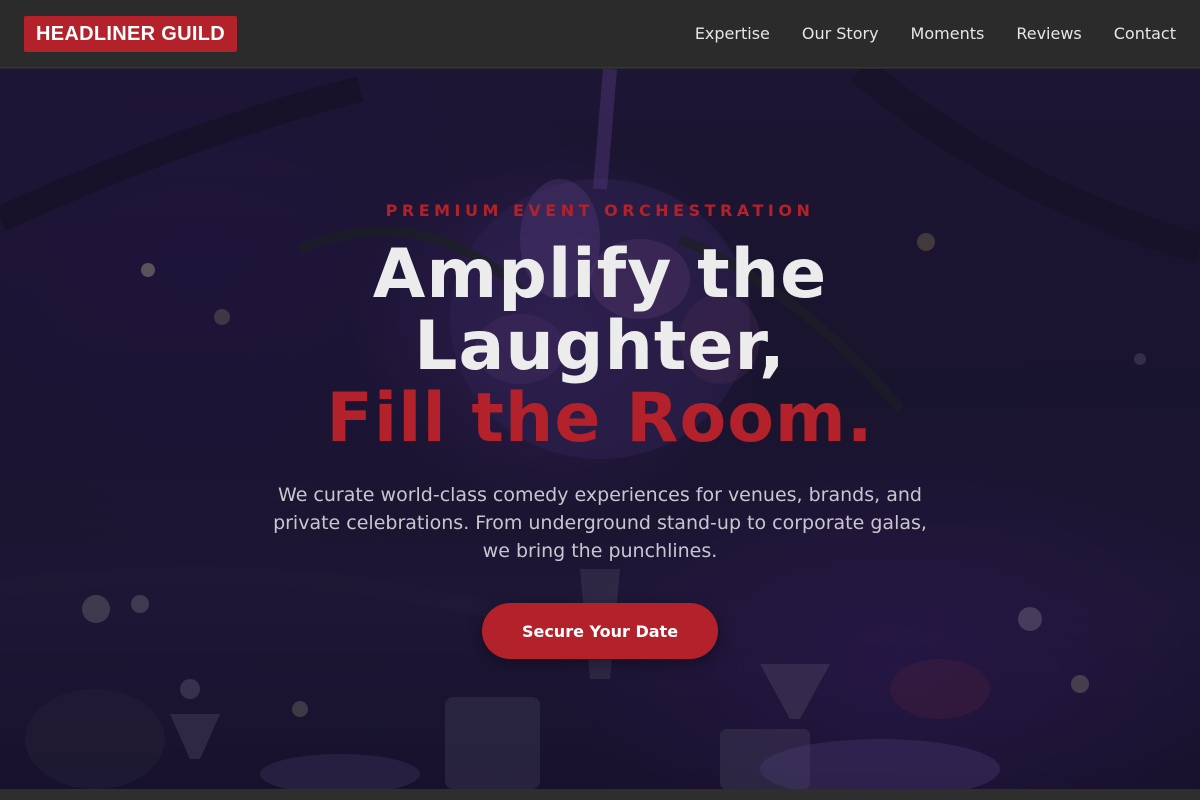  Describe the element at coordinates (600, 631) in the screenshot. I see `secure-date-button: Secure Your Date` at that location.